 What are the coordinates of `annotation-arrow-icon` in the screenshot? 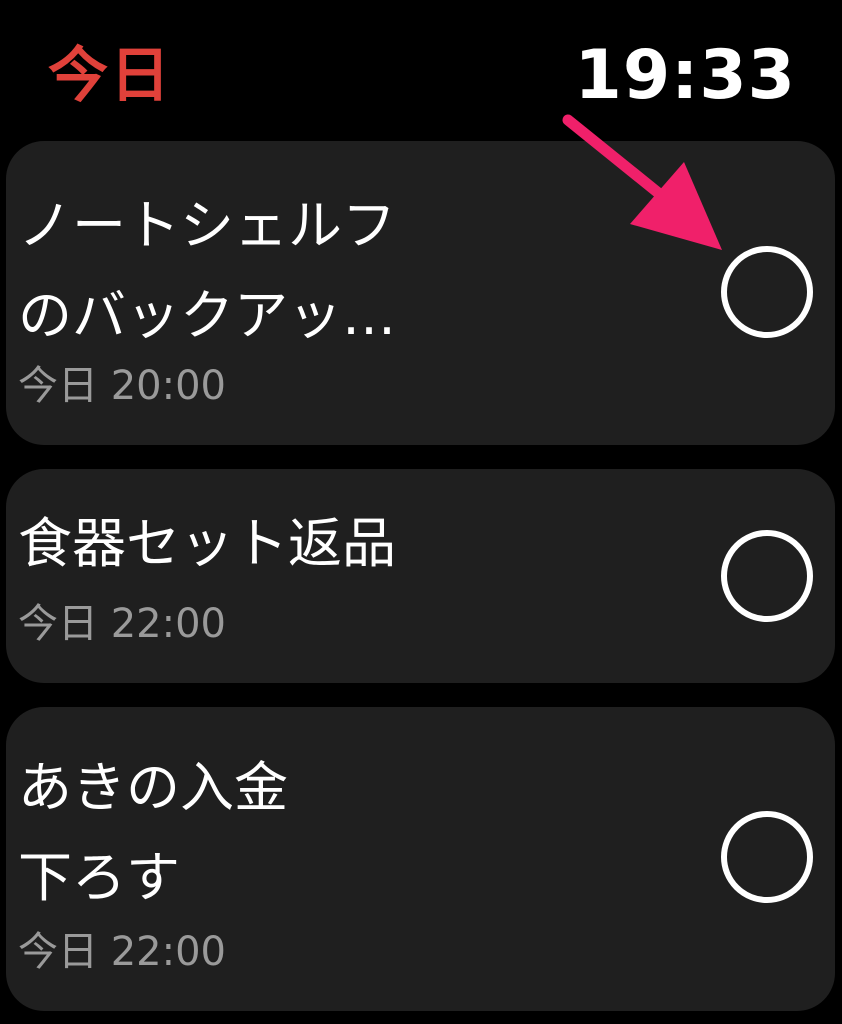 It's located at (642, 182).